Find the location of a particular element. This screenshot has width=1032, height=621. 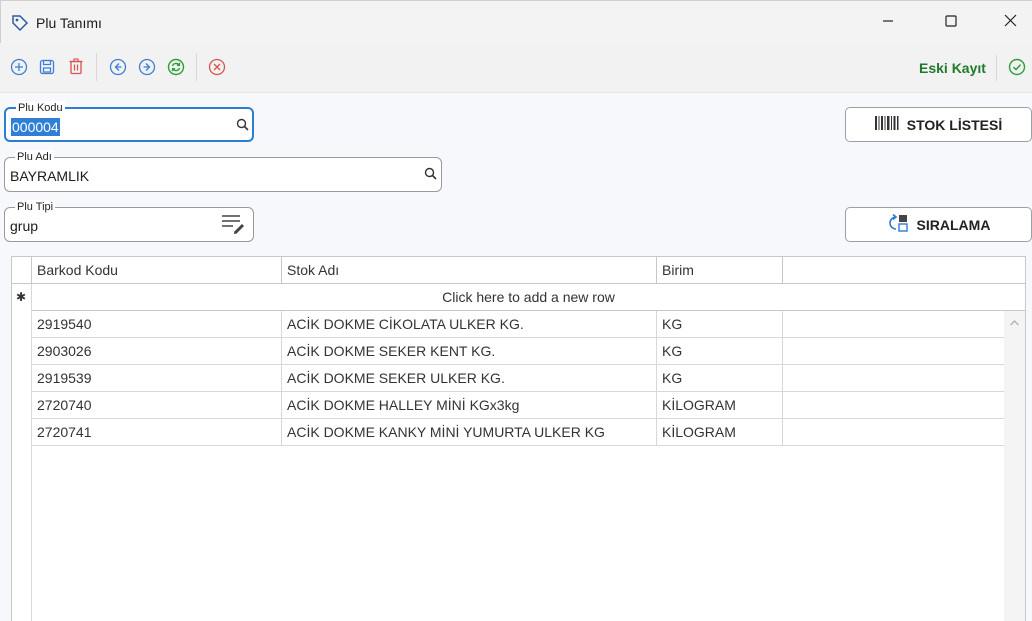

plu-code-label: Plu Kodu is located at coordinates (40, 108).